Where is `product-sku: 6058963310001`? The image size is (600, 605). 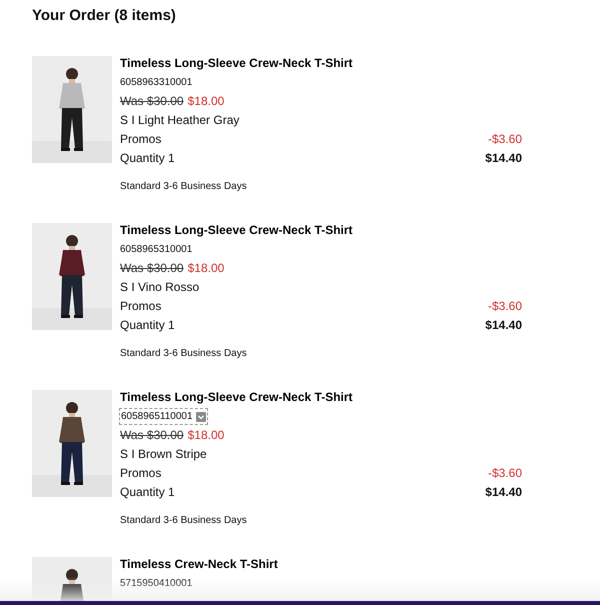
product-sku: 6058963310001 is located at coordinates (156, 83).